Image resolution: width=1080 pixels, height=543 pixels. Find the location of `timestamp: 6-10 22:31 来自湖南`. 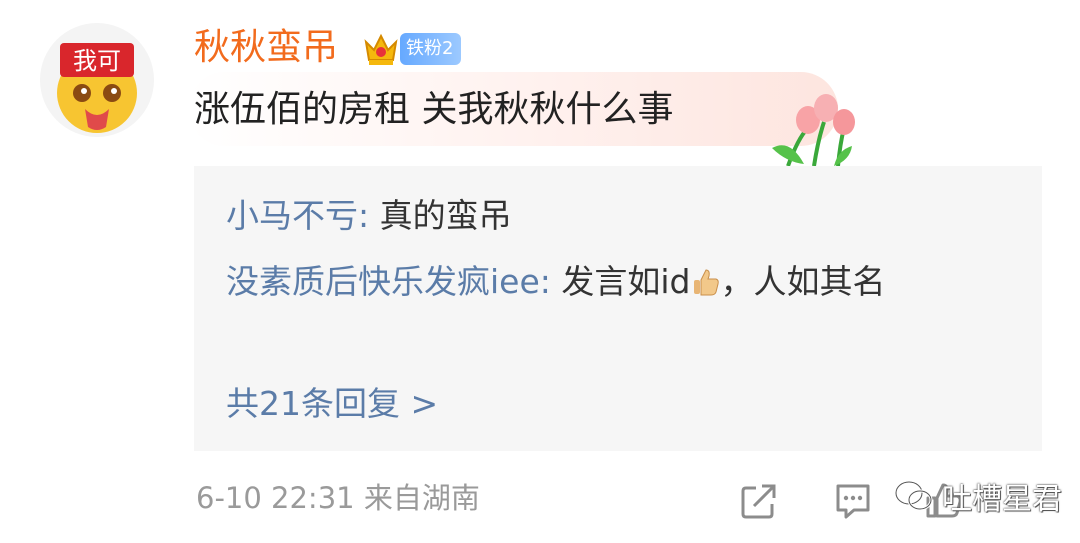

timestamp: 6-10 22:31 来自湖南 is located at coordinates (338, 498).